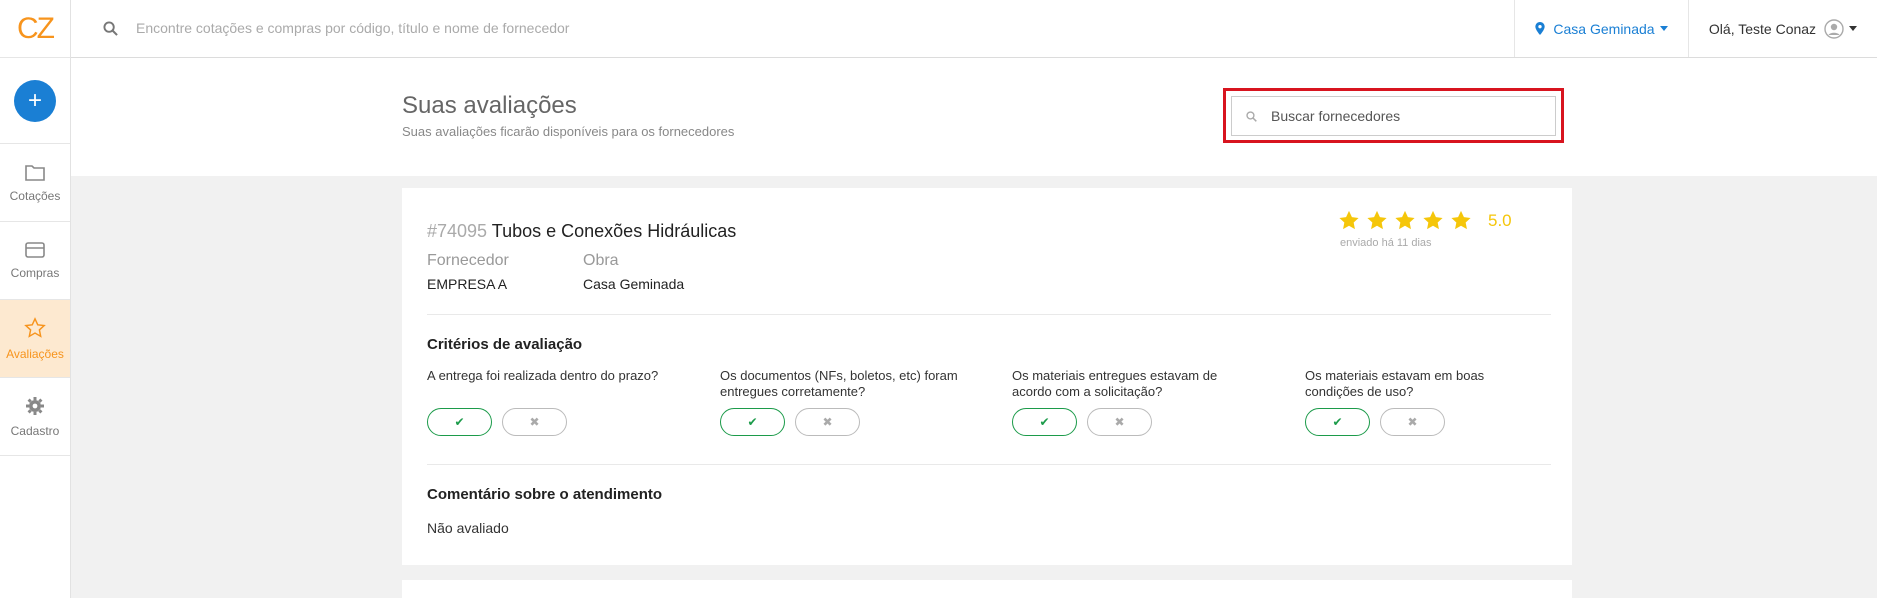  I want to click on review-title: #74095 Tubos e Conexões Hidráulicas, so click(581, 231).